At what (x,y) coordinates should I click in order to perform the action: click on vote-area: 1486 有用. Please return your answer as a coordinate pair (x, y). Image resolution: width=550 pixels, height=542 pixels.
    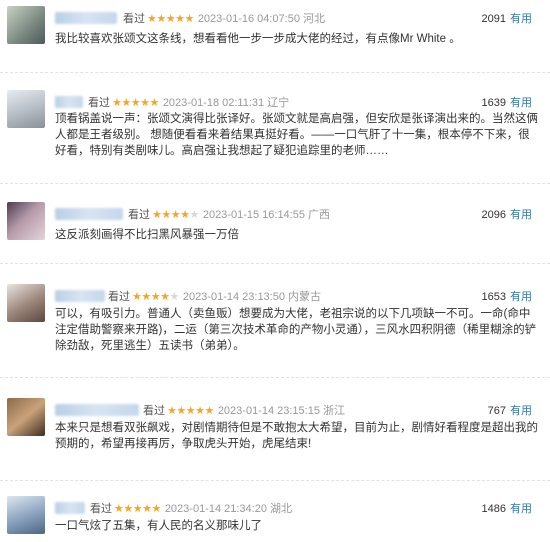
    Looking at the image, I should click on (507, 508).